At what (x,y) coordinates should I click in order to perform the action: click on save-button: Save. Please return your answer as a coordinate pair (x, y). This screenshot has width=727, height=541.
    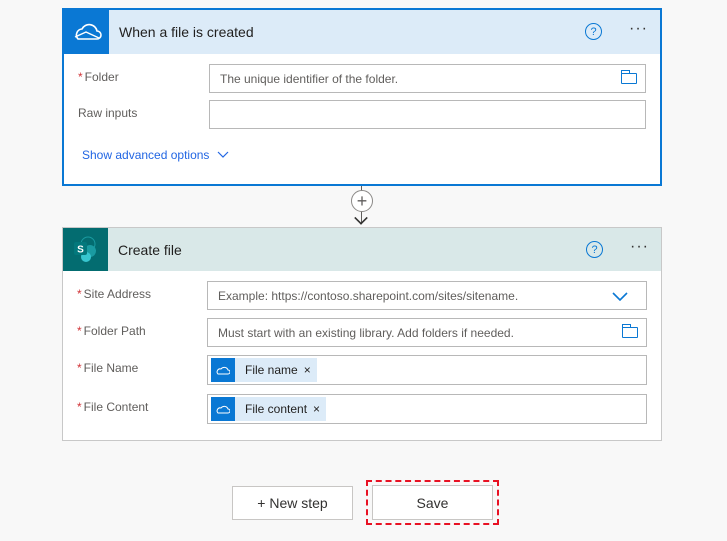
    Looking at the image, I should click on (432, 502).